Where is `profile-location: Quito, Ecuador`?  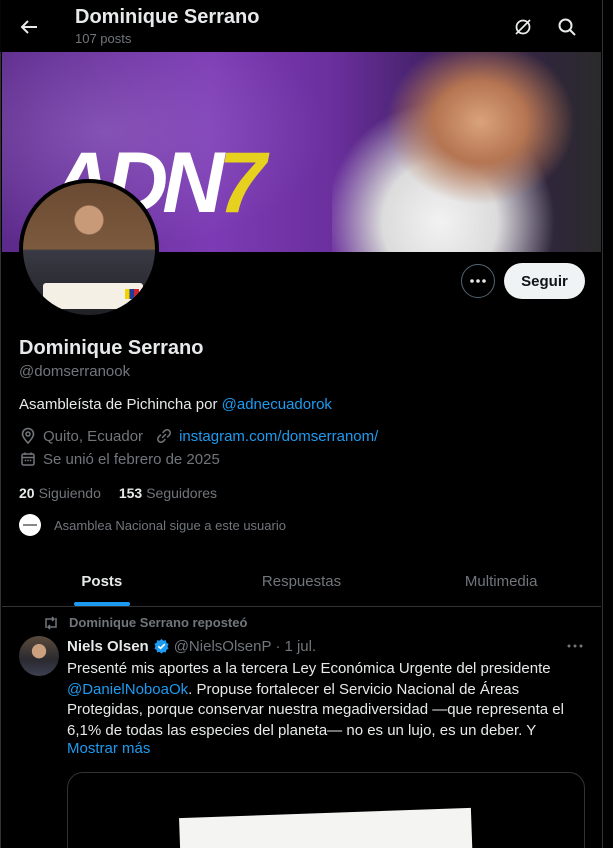
profile-location: Quito, Ecuador is located at coordinates (93, 436).